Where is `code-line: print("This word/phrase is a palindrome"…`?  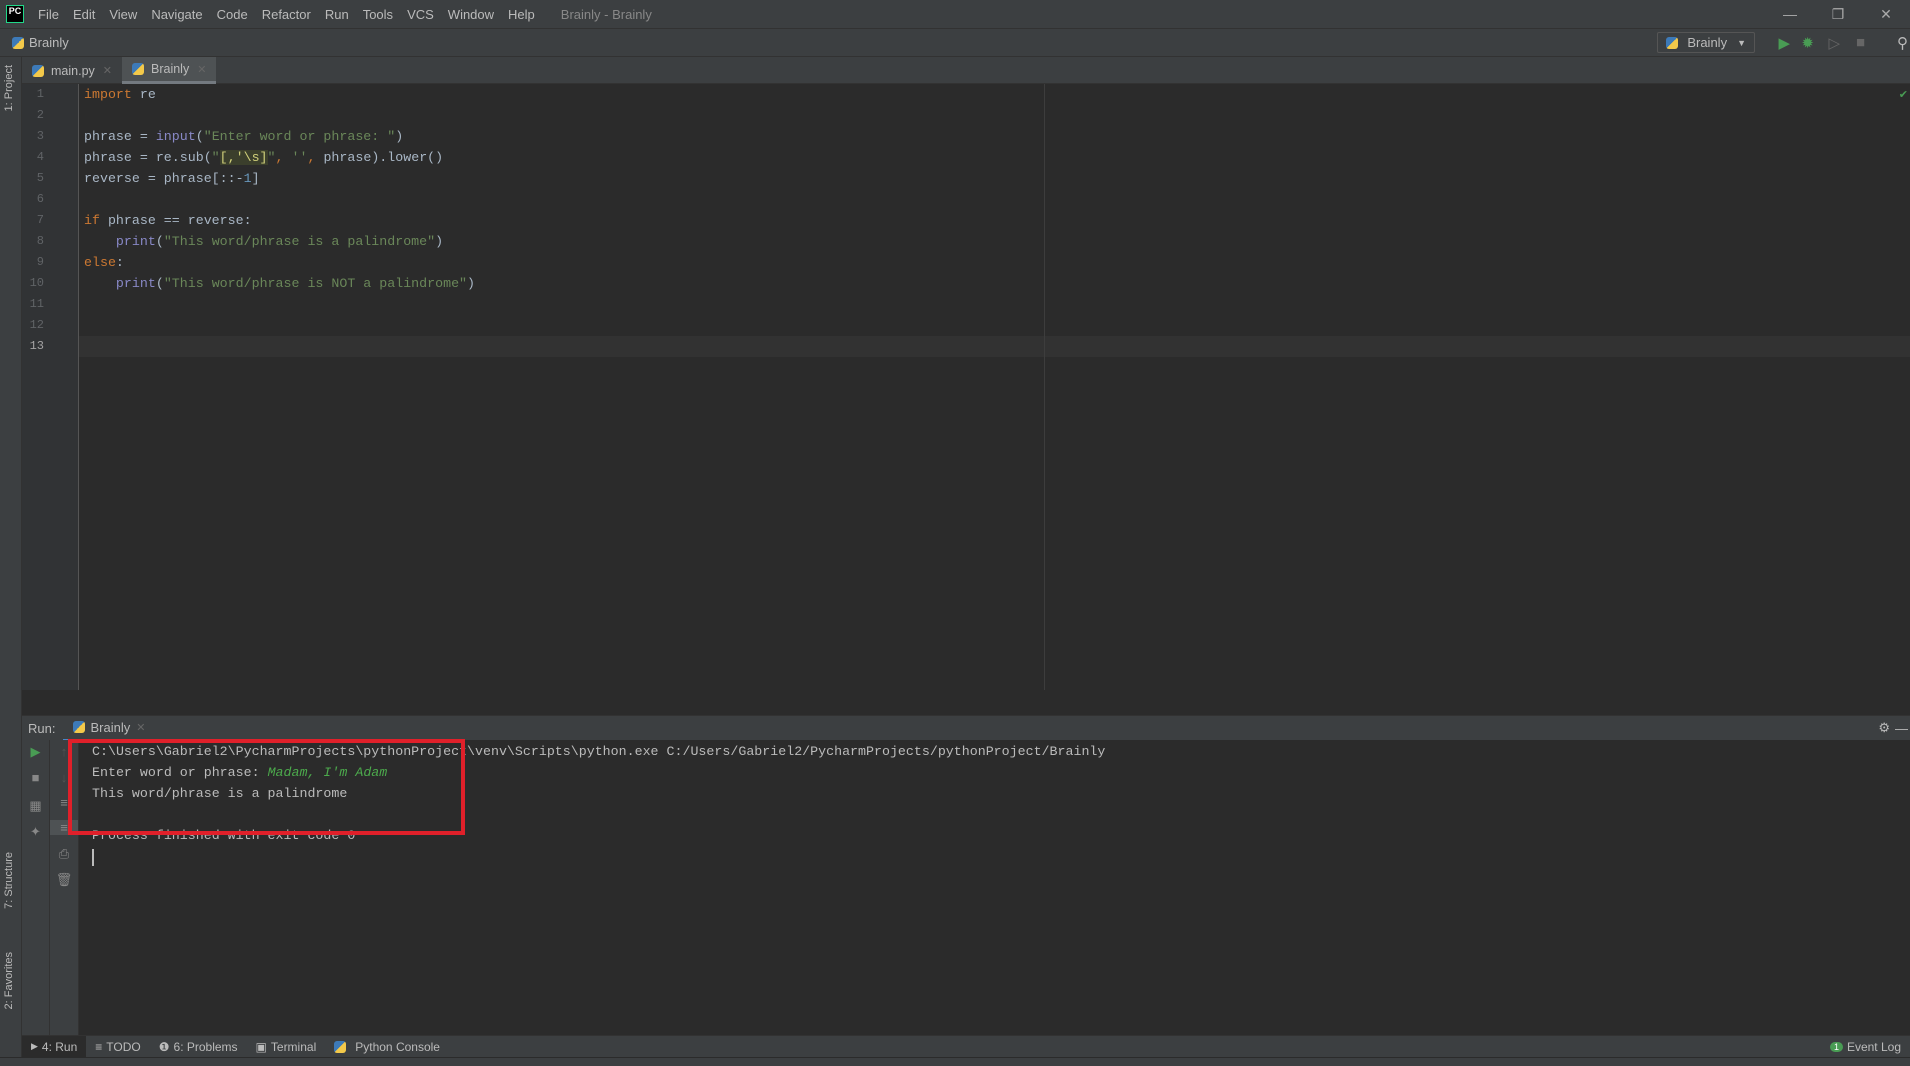 code-line: print("This word/phrase is a palindrome"… is located at coordinates (263, 241).